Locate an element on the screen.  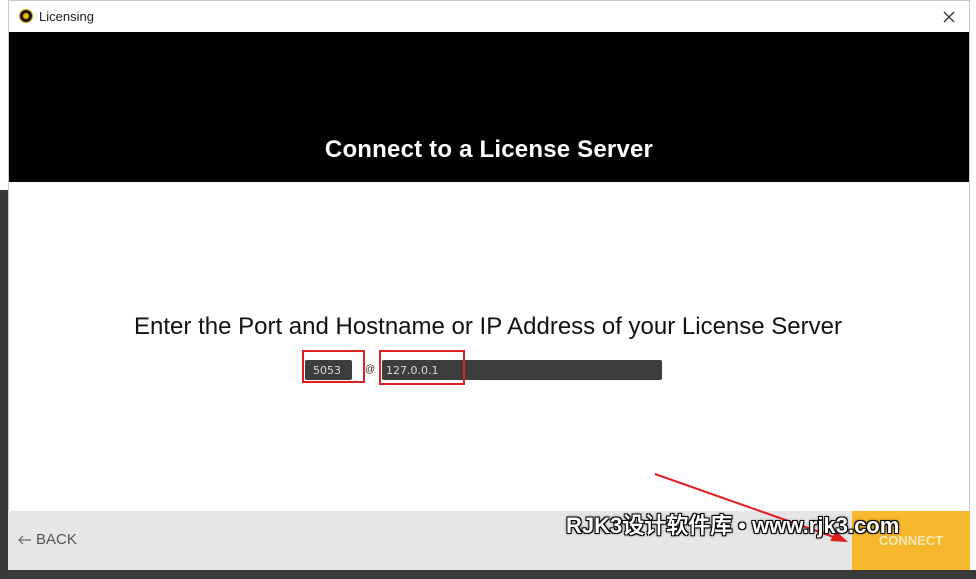
close-icon is located at coordinates (949, 16).